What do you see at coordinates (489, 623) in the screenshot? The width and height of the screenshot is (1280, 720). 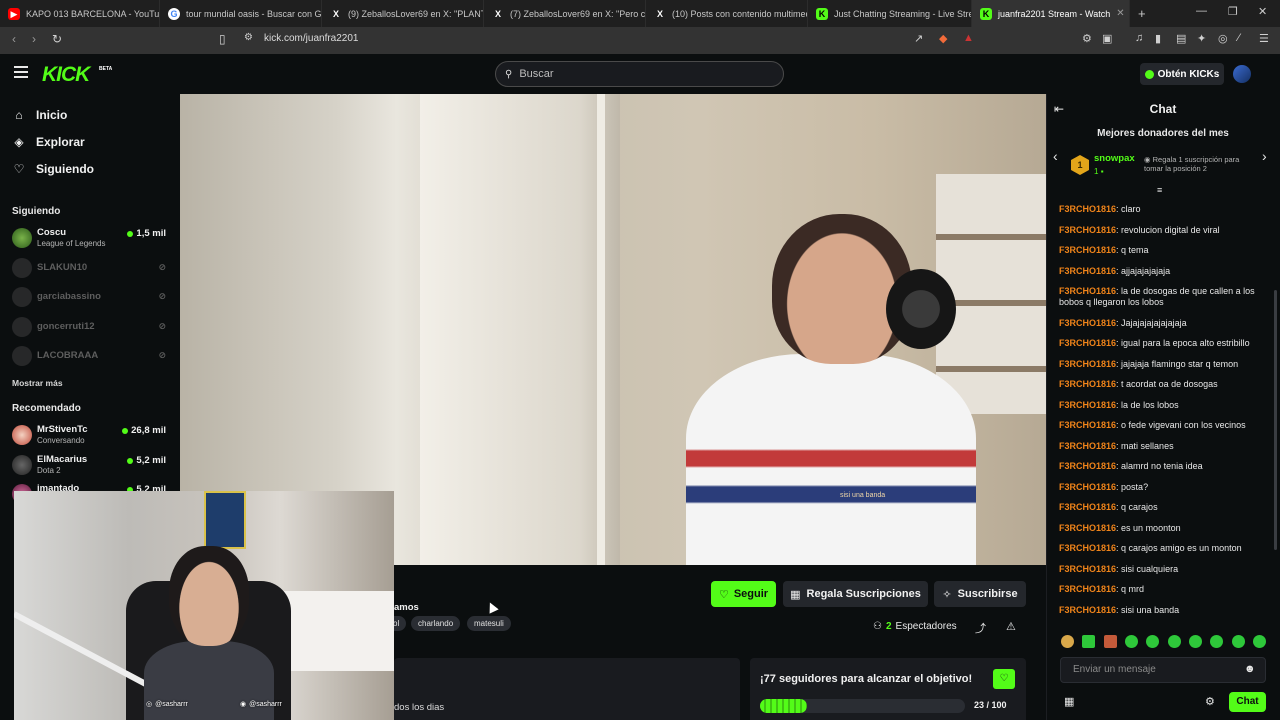 I see `stream-tag: matesuli` at bounding box center [489, 623].